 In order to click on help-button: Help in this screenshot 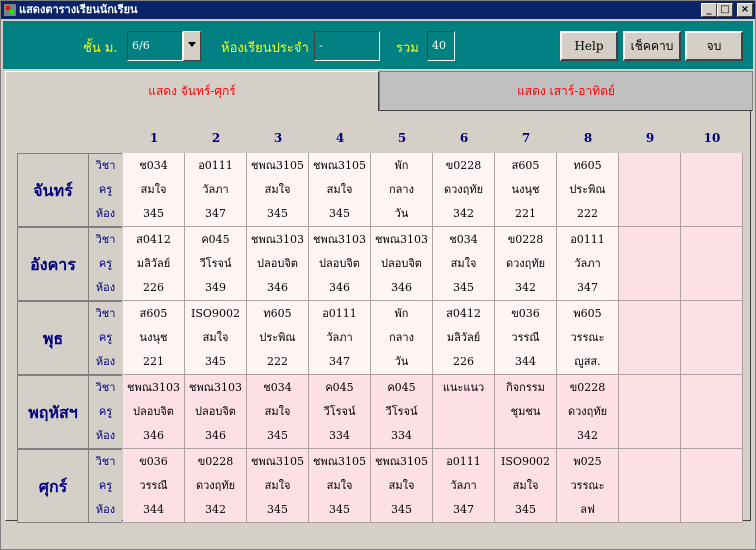, I will do `click(589, 46)`.